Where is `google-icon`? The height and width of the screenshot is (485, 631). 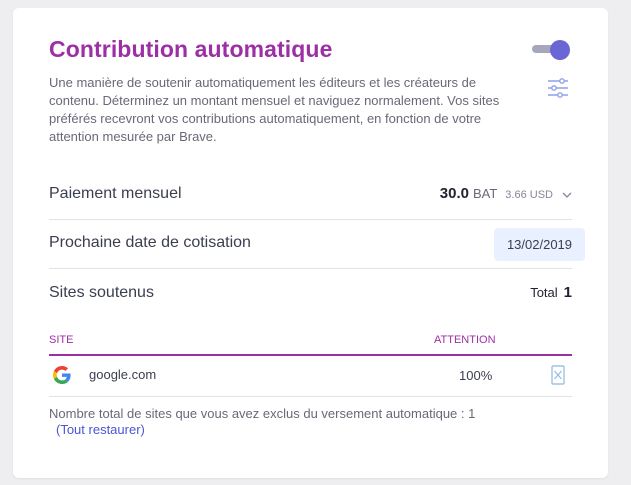
google-icon is located at coordinates (62, 375).